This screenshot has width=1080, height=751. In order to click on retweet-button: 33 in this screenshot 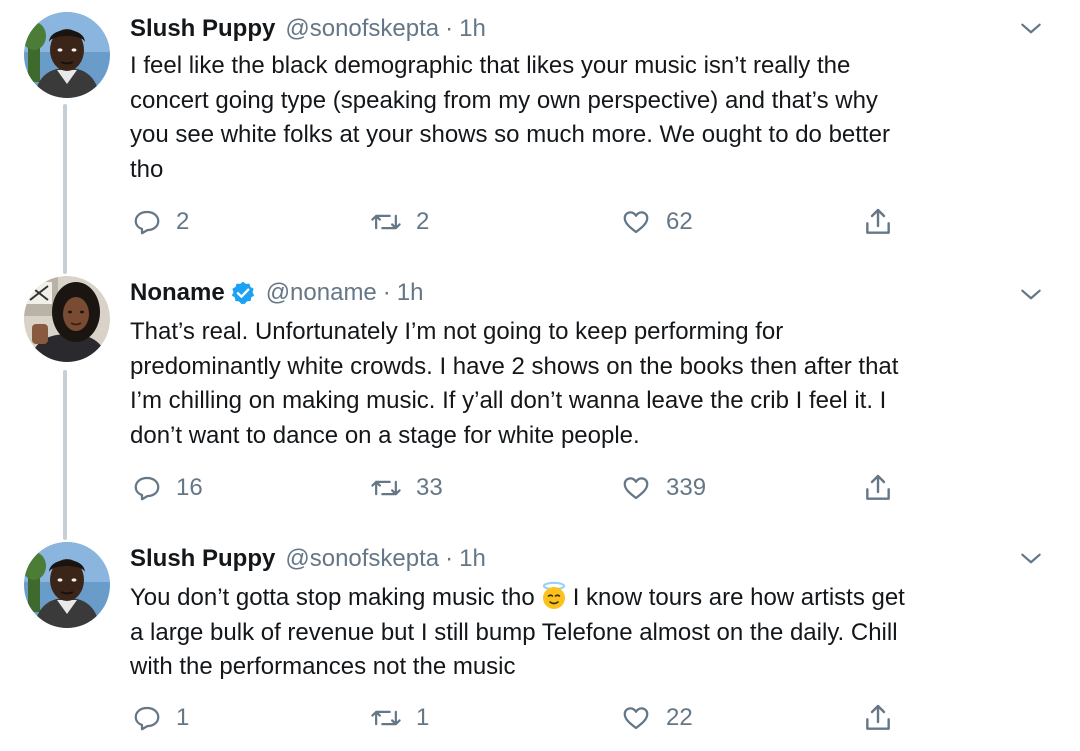, I will do `click(406, 488)`.